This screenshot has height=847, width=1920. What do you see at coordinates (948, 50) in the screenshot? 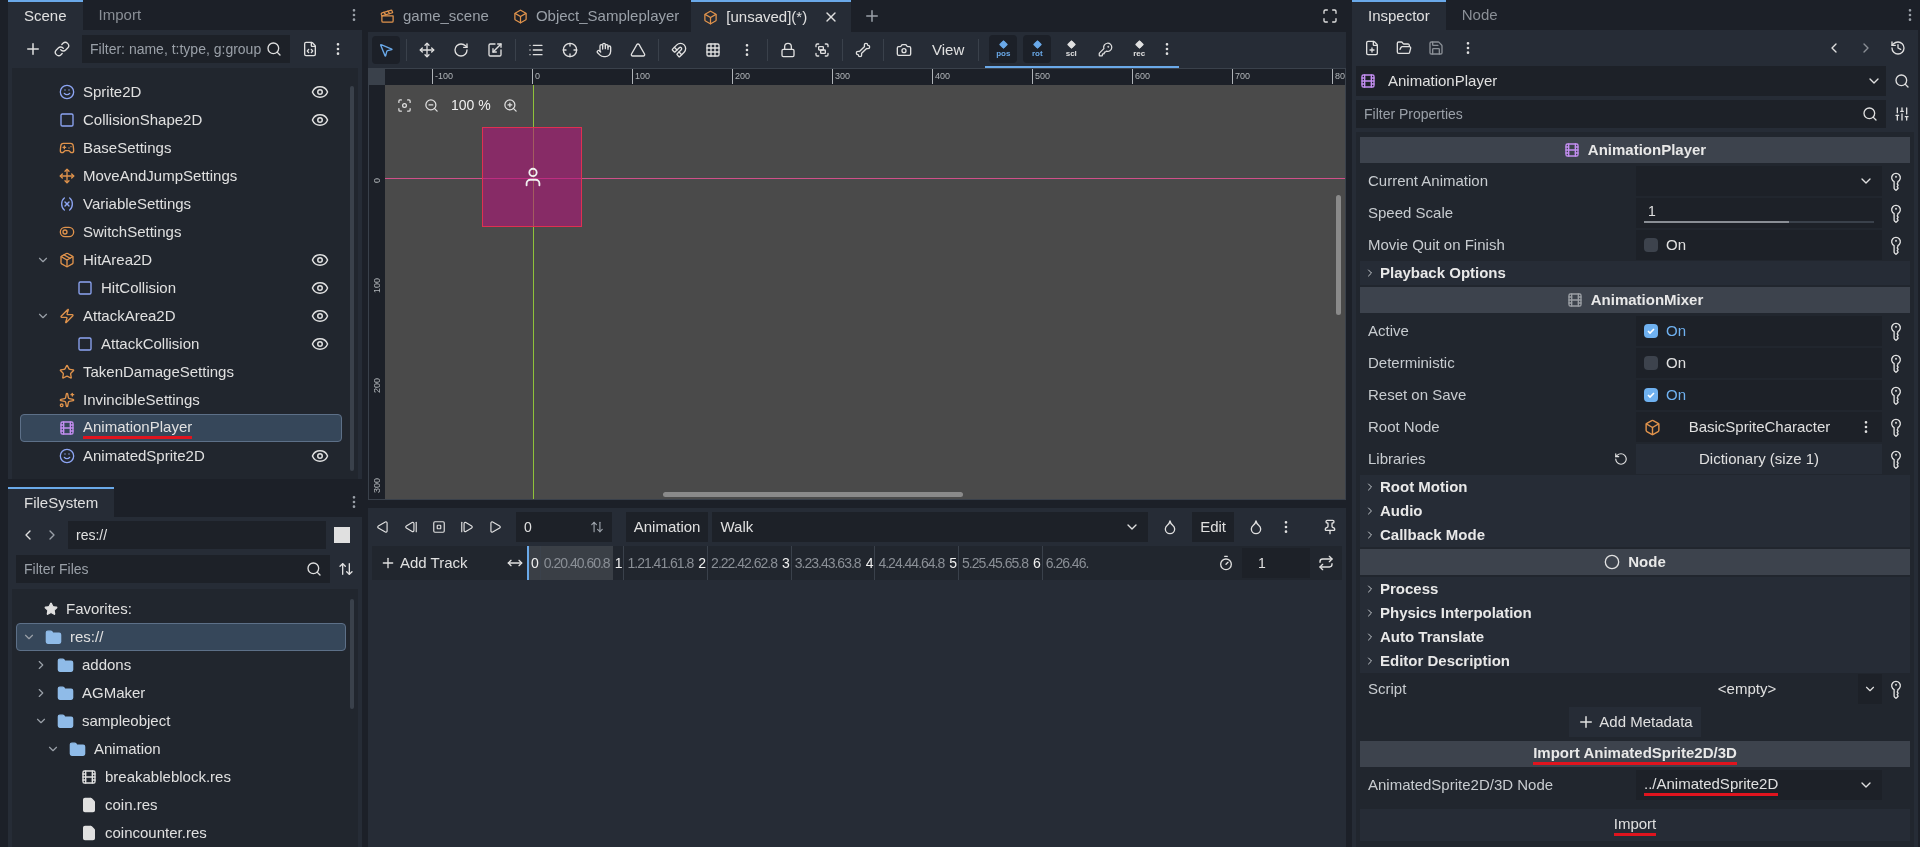
I see `view-menu-button: View` at bounding box center [948, 50].